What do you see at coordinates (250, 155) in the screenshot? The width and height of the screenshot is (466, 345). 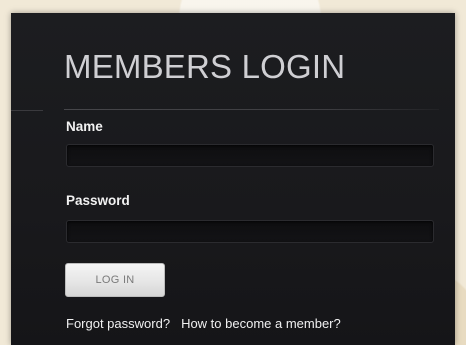 I see `name-field` at bounding box center [250, 155].